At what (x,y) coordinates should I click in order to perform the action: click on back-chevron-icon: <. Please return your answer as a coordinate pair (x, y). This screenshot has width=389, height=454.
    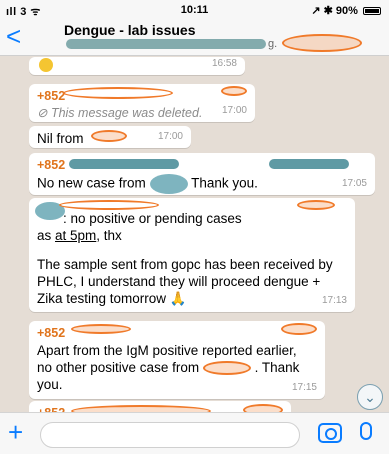
    Looking at the image, I should click on (13, 36).